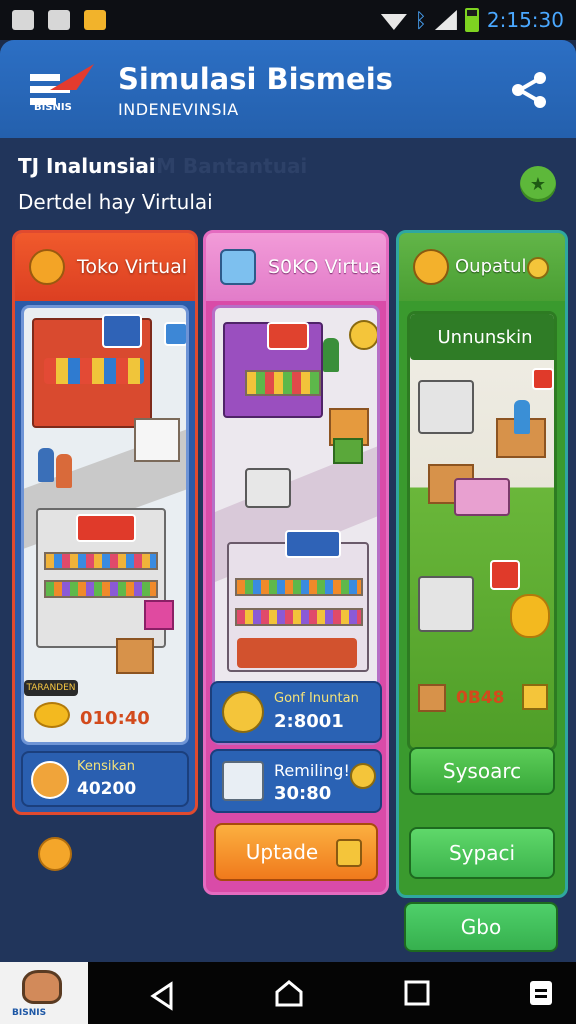 This screenshot has height=1024, width=576. I want to click on app-header: BISNIS Simulasi Bismeis INDENEVINSIA, so click(288, 89).